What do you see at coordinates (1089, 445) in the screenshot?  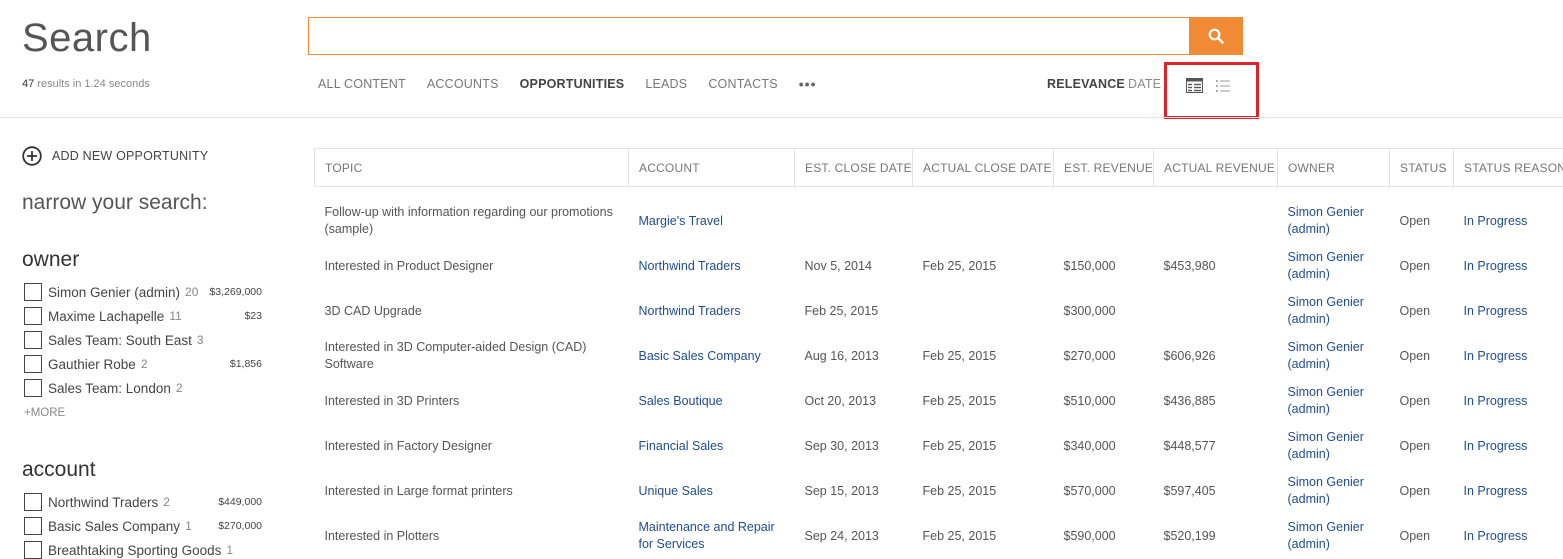 I see `cell-est-revenue: $340,000` at bounding box center [1089, 445].